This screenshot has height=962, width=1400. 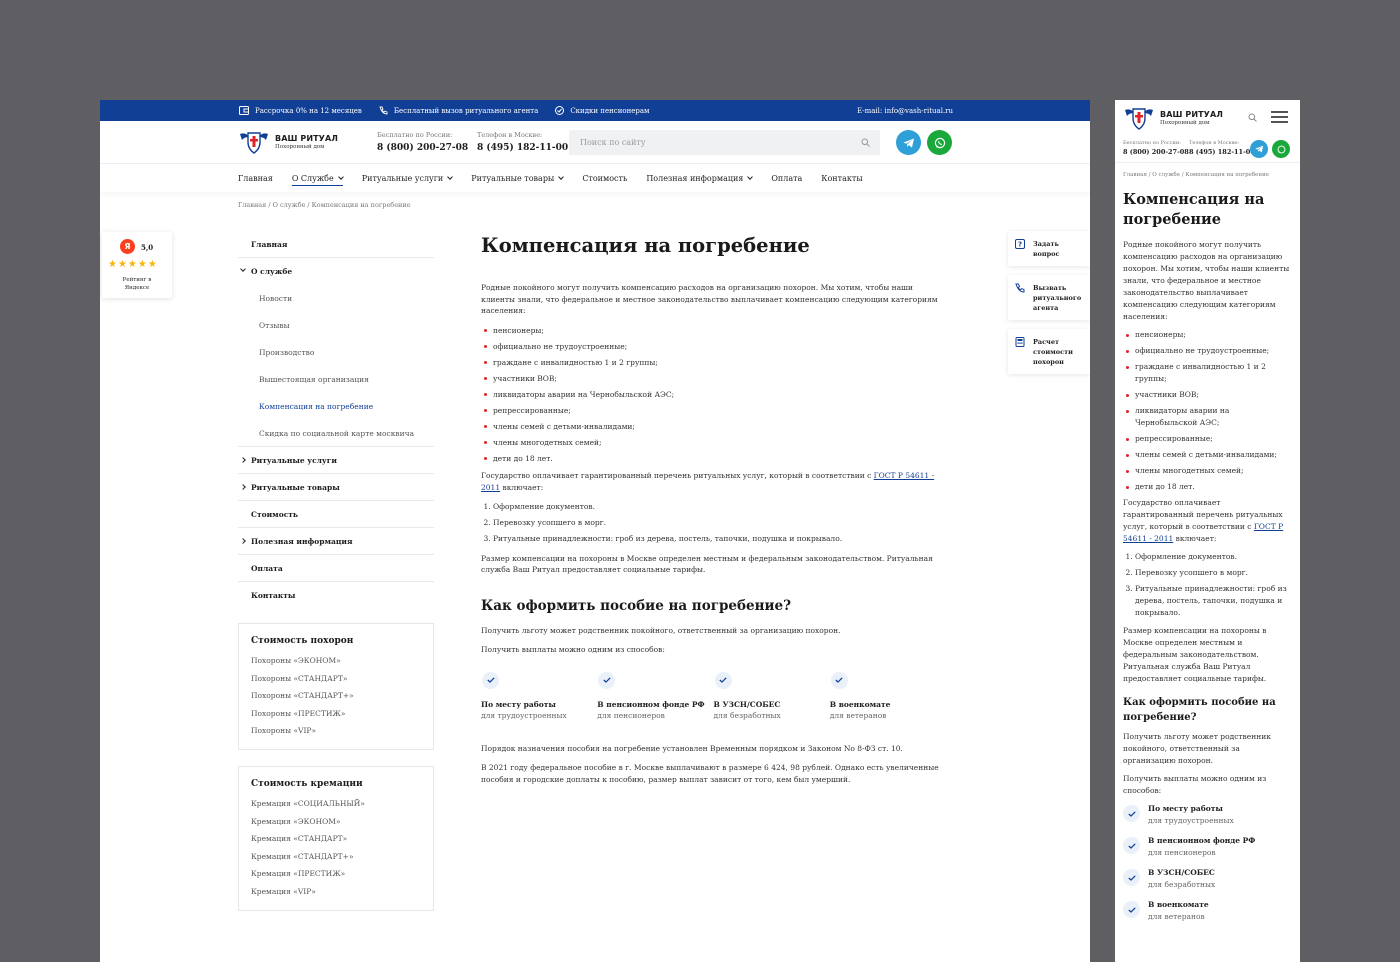 What do you see at coordinates (336, 678) in the screenshot?
I see `funeral-price-link: Похороны «СТАНДАРТ»` at bounding box center [336, 678].